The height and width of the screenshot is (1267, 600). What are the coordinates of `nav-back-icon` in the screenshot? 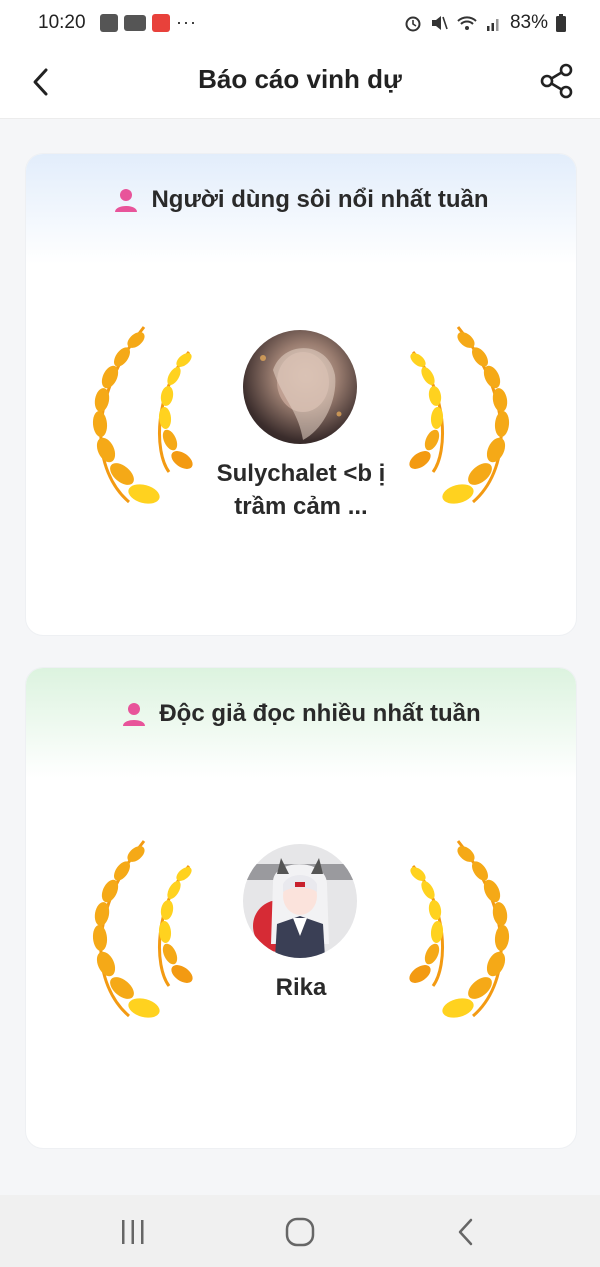 It's located at (467, 1232).